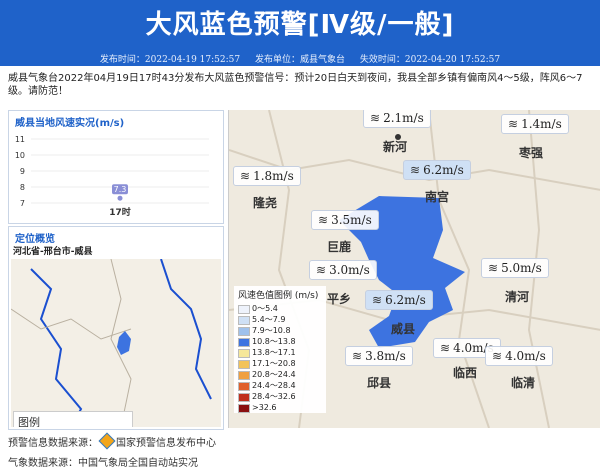 The height and width of the screenshot is (471, 600). I want to click on wind-label-zaoqiang: ≋ 1.4m/s, so click(535, 124).